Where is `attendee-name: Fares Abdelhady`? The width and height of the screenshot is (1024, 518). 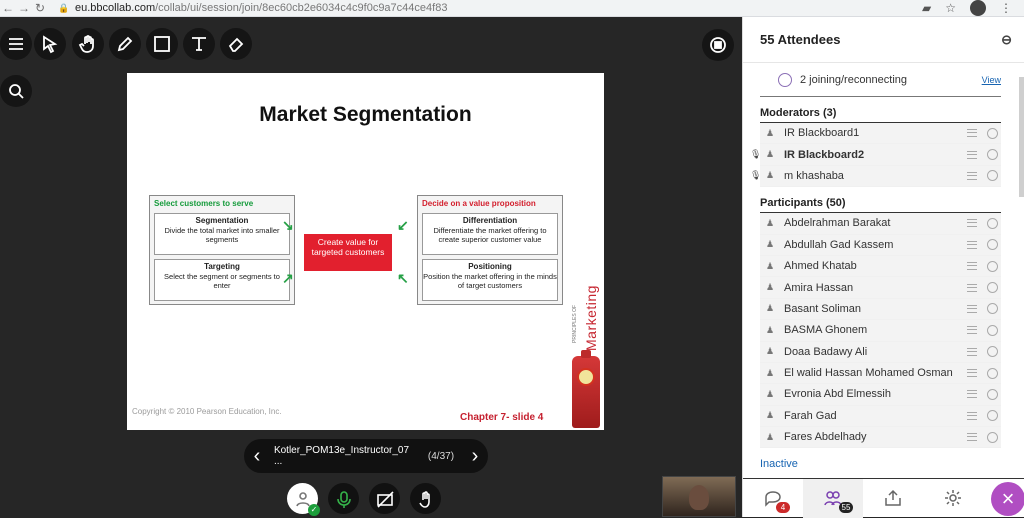
attendee-name: Fares Abdelhady is located at coordinates (825, 437).